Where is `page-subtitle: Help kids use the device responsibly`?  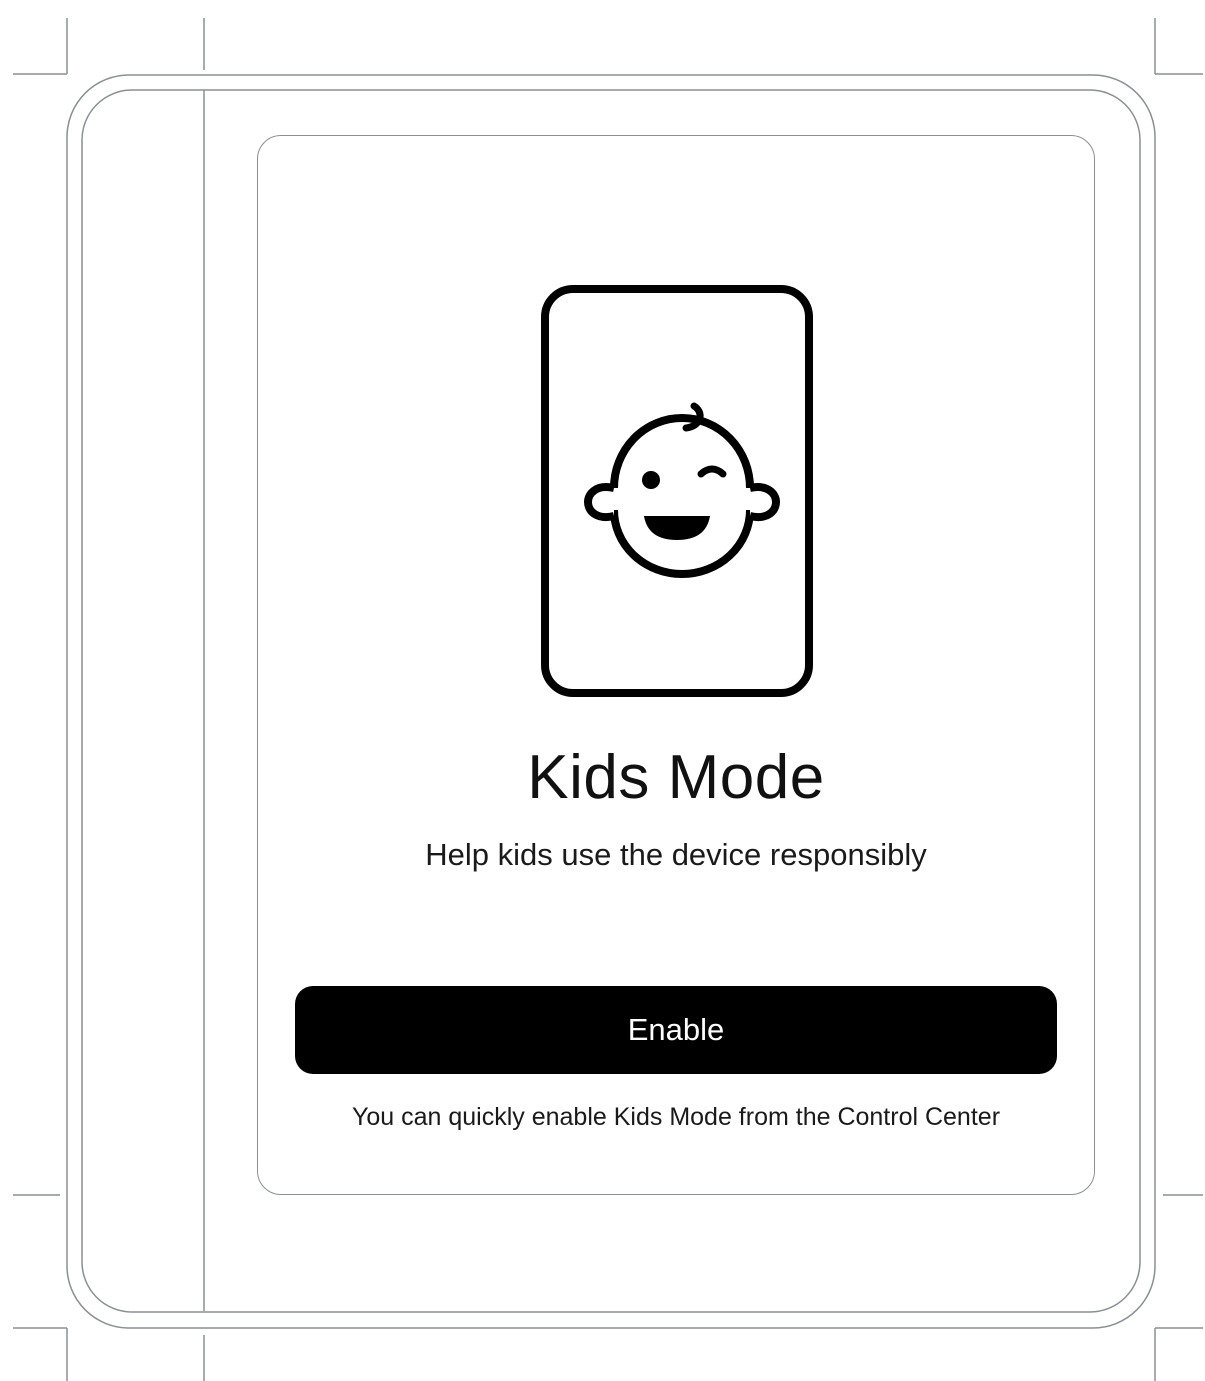 page-subtitle: Help kids use the device responsibly is located at coordinates (676, 854).